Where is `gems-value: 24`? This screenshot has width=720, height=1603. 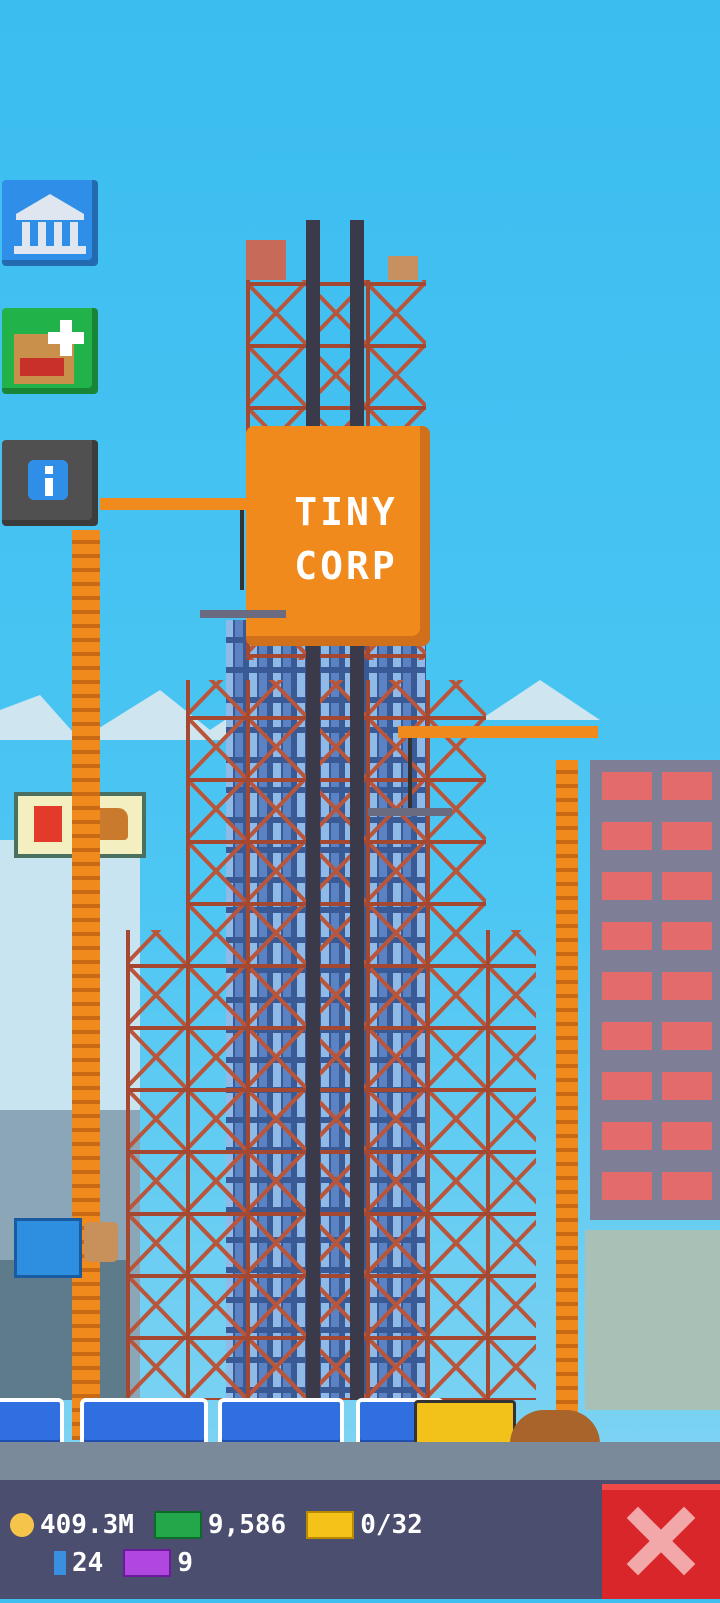
gems-value: 24 is located at coordinates (88, 1563).